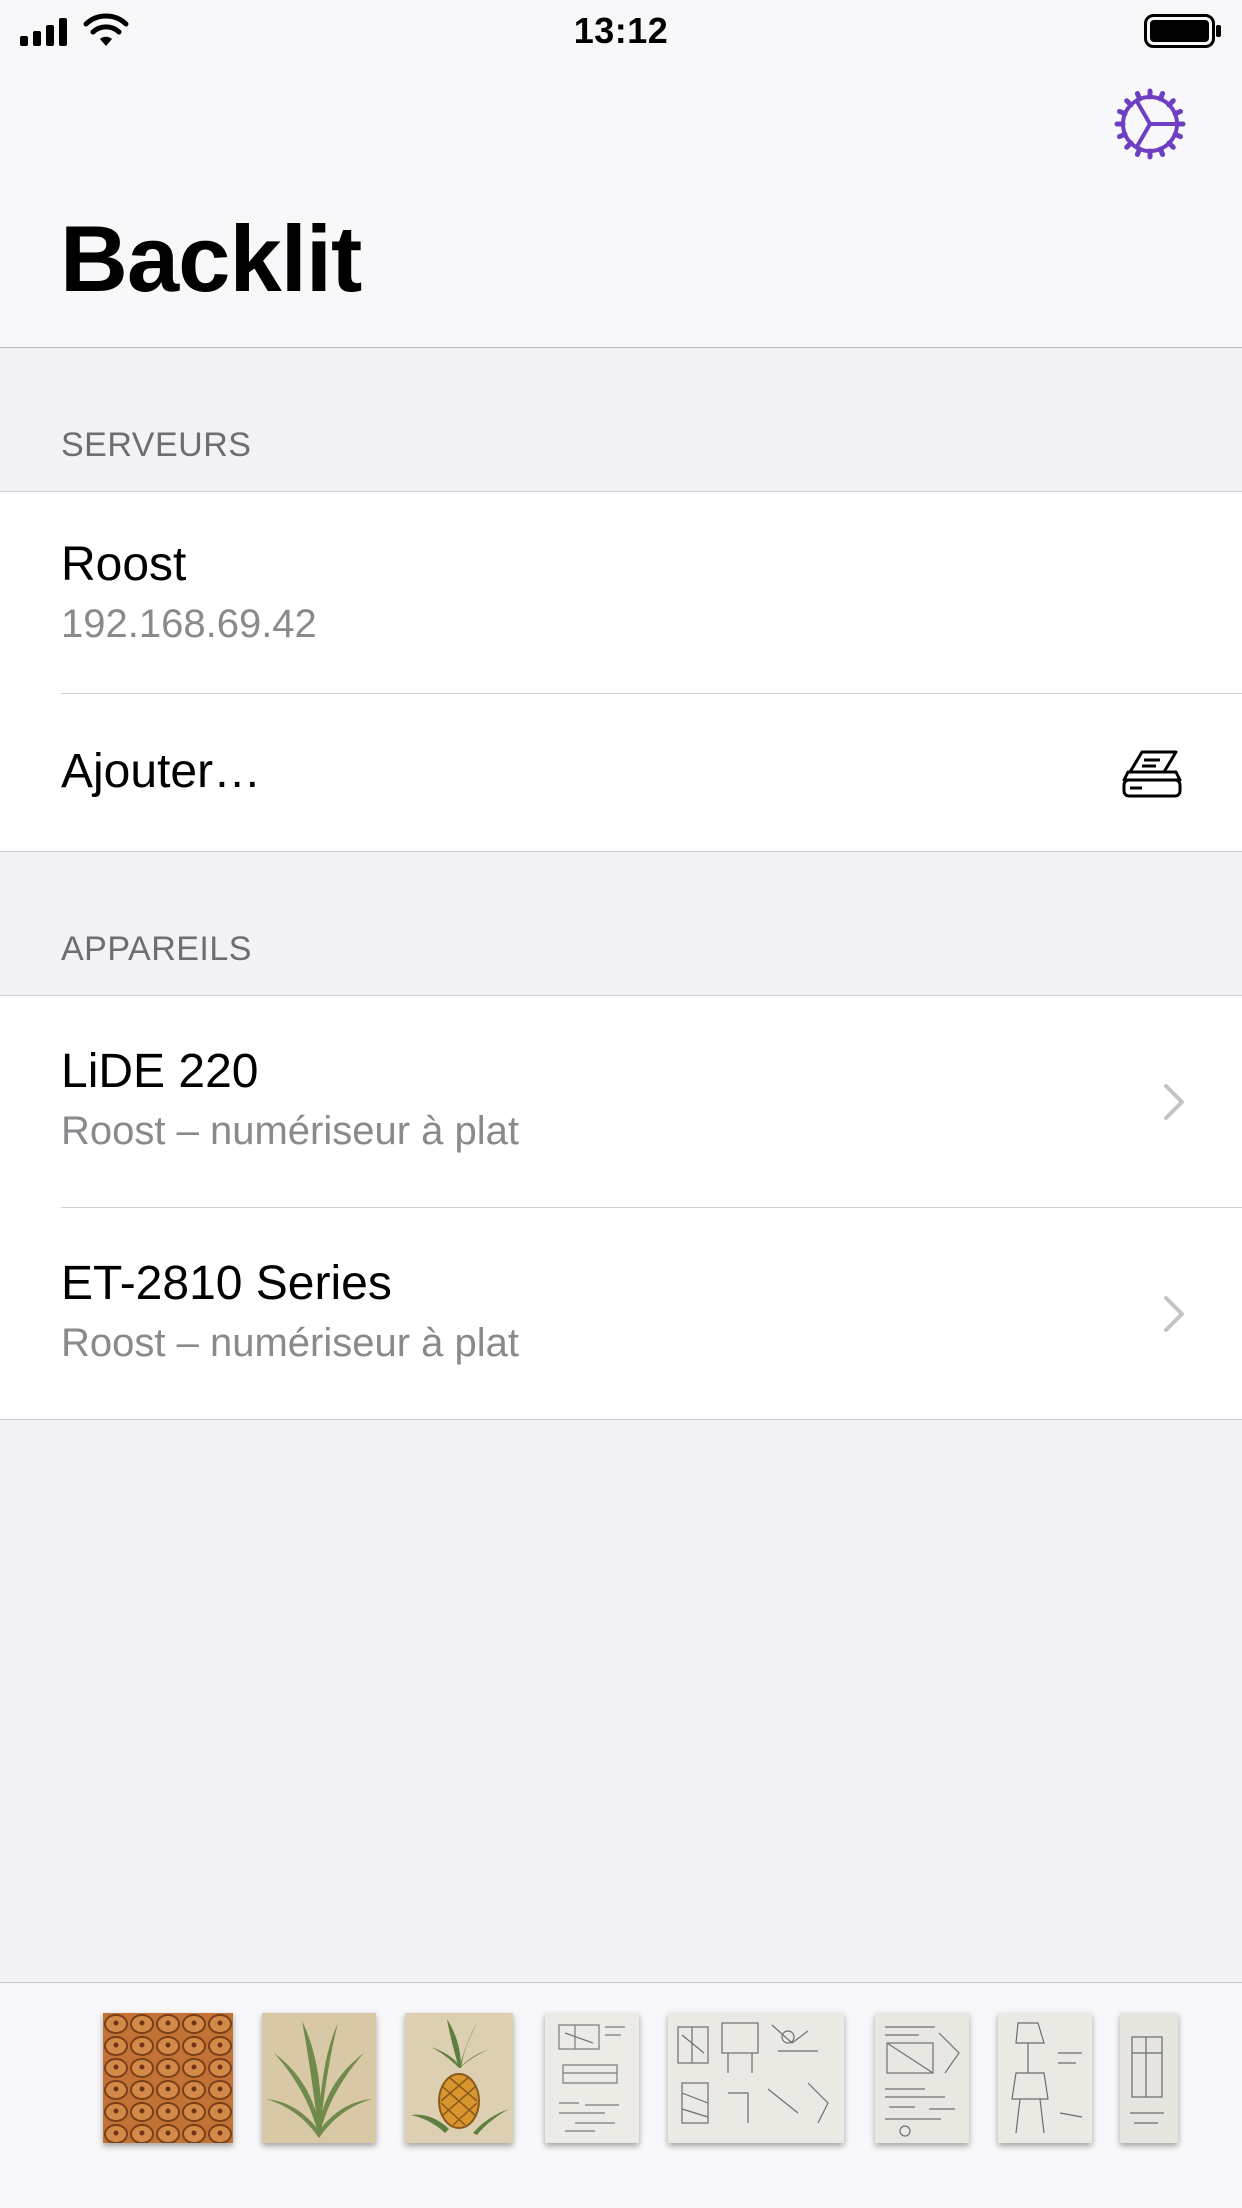 This screenshot has width=1242, height=2208. I want to click on section-header-servers: SERVEURS, so click(621, 420).